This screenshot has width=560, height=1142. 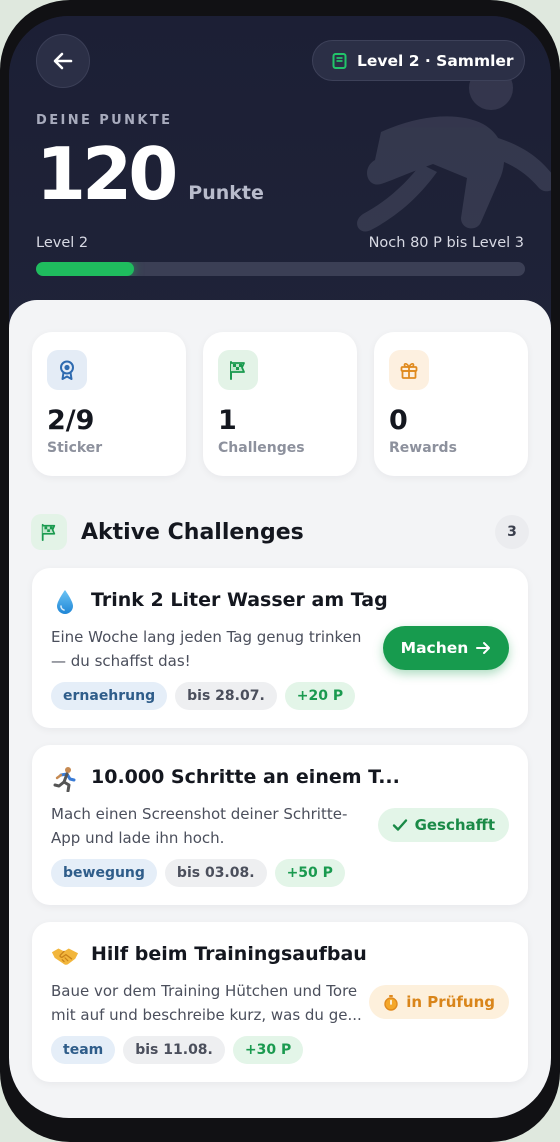 I want to click on category-tag: team, so click(x=83, y=1050).